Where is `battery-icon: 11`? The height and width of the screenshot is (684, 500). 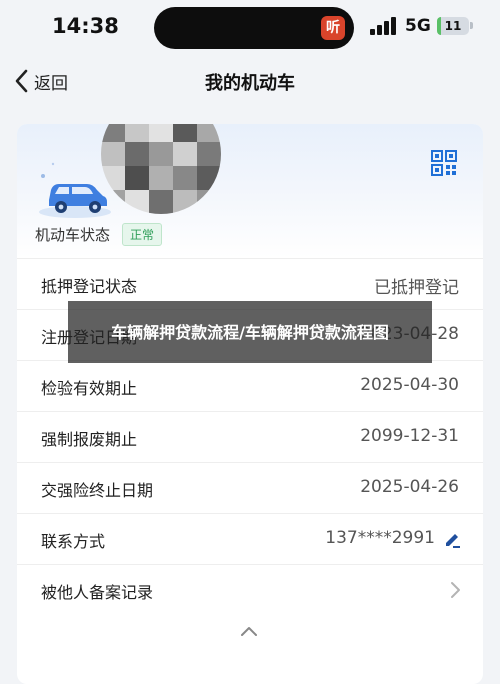 battery-icon: 11 is located at coordinates (453, 26).